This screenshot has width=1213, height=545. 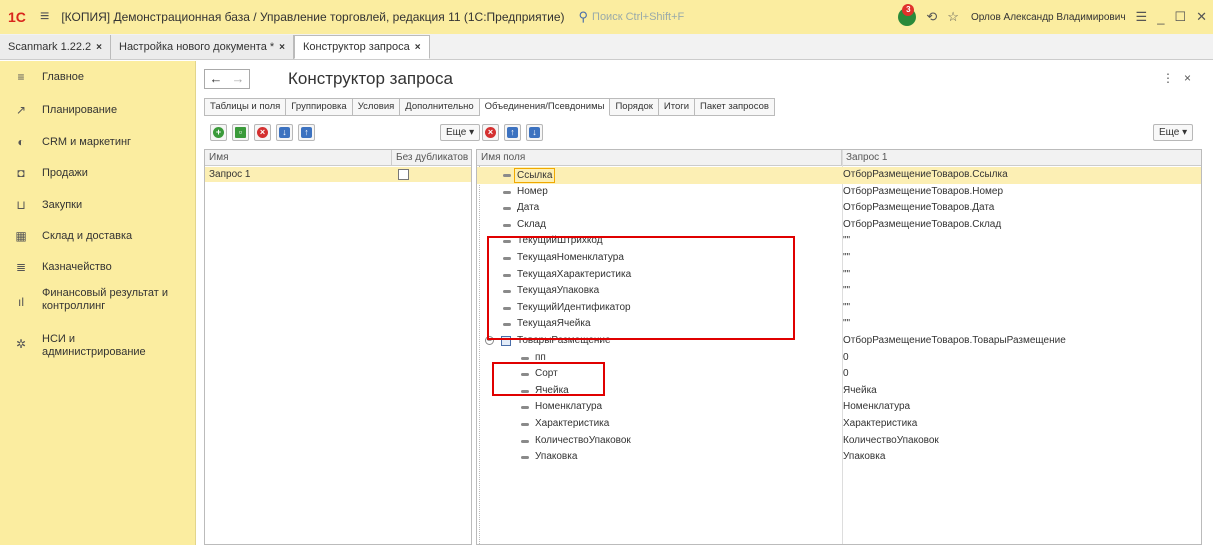 What do you see at coordinates (677, 107) in the screenshot?
I see `tab-totals: Итоги` at bounding box center [677, 107].